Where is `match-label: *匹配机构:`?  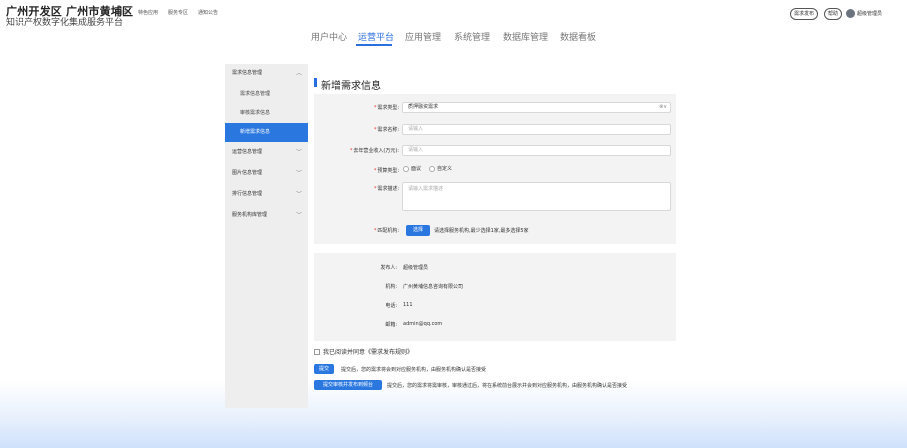
match-label: *匹配机构: is located at coordinates (339, 230).